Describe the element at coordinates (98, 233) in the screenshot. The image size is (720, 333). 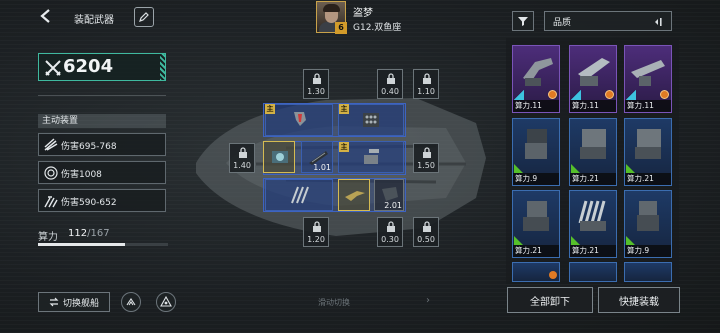
I see `compute-max: /167` at that location.